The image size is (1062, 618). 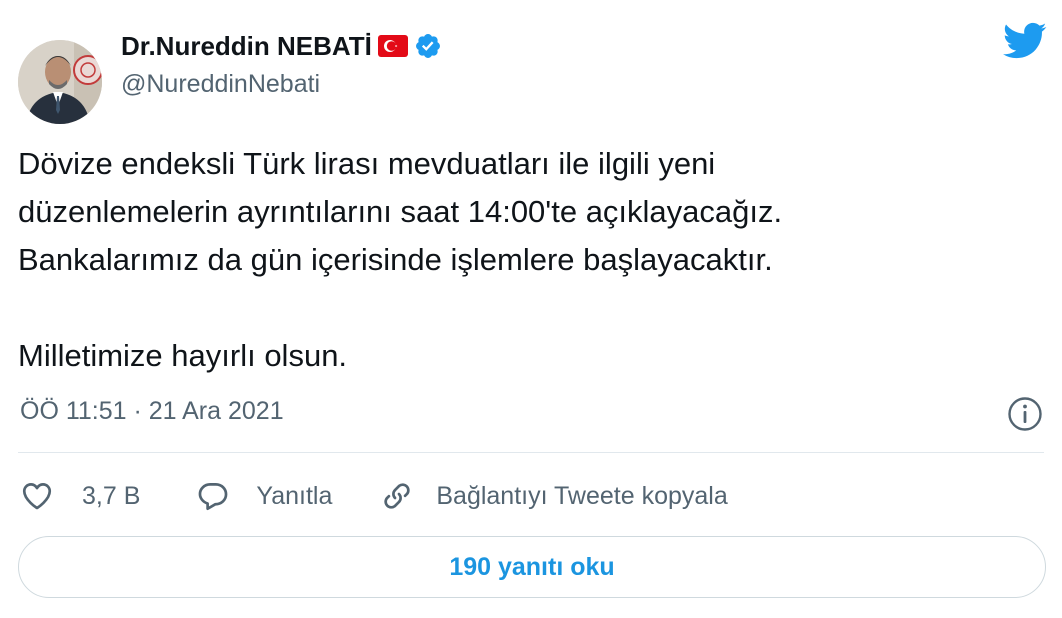 What do you see at coordinates (397, 496) in the screenshot?
I see `link-icon` at bounding box center [397, 496].